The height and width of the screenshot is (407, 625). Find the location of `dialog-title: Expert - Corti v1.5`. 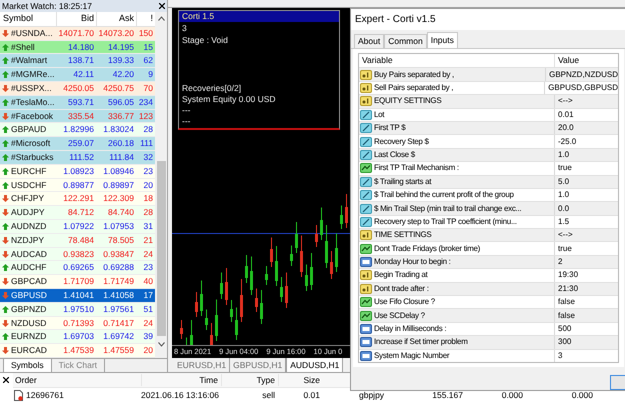

dialog-title: Expert - Corti v1.5 is located at coordinates (395, 19).